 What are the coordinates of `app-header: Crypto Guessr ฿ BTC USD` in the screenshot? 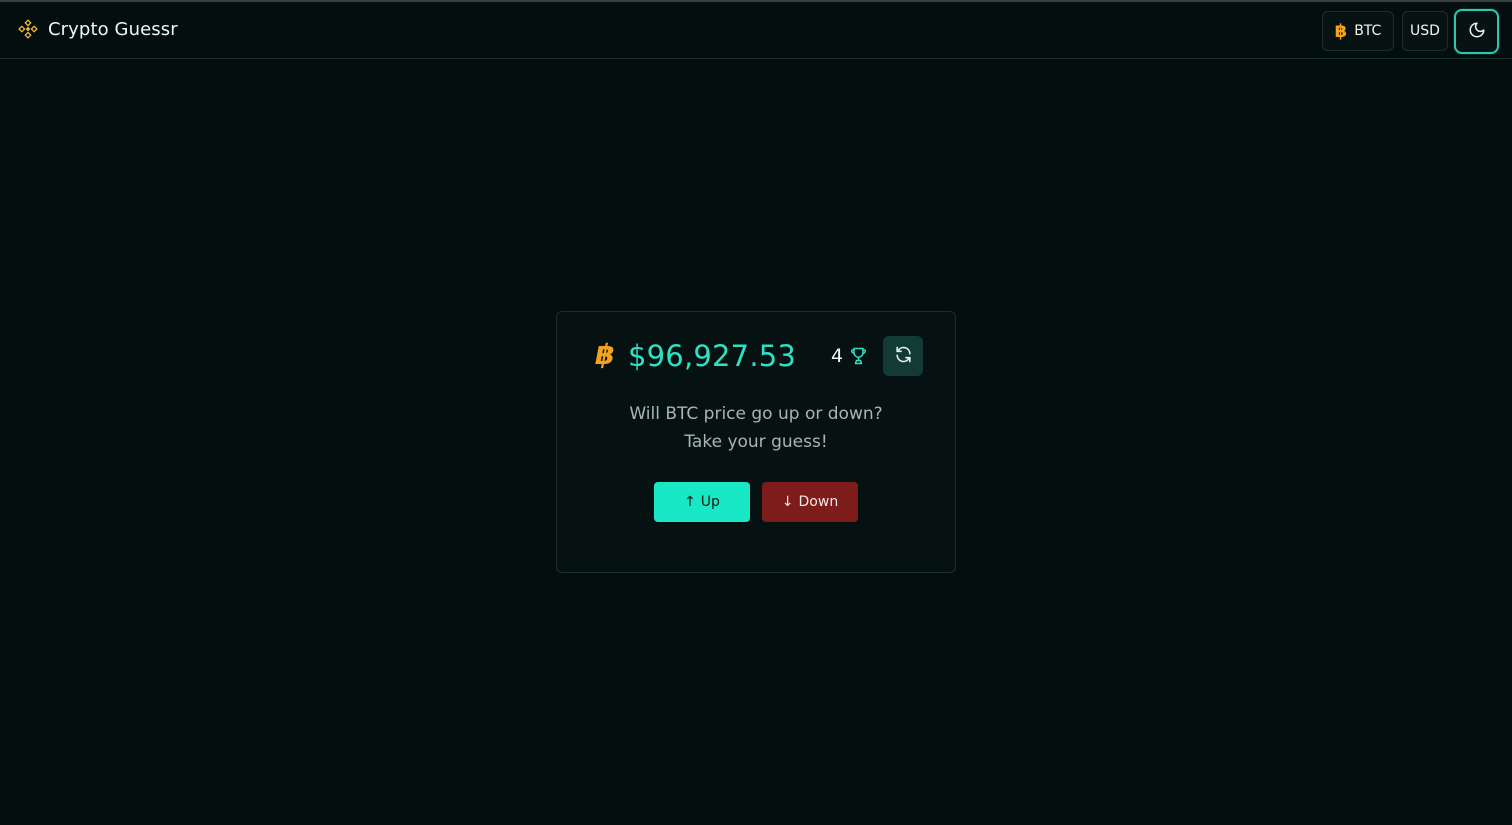 It's located at (756, 30).